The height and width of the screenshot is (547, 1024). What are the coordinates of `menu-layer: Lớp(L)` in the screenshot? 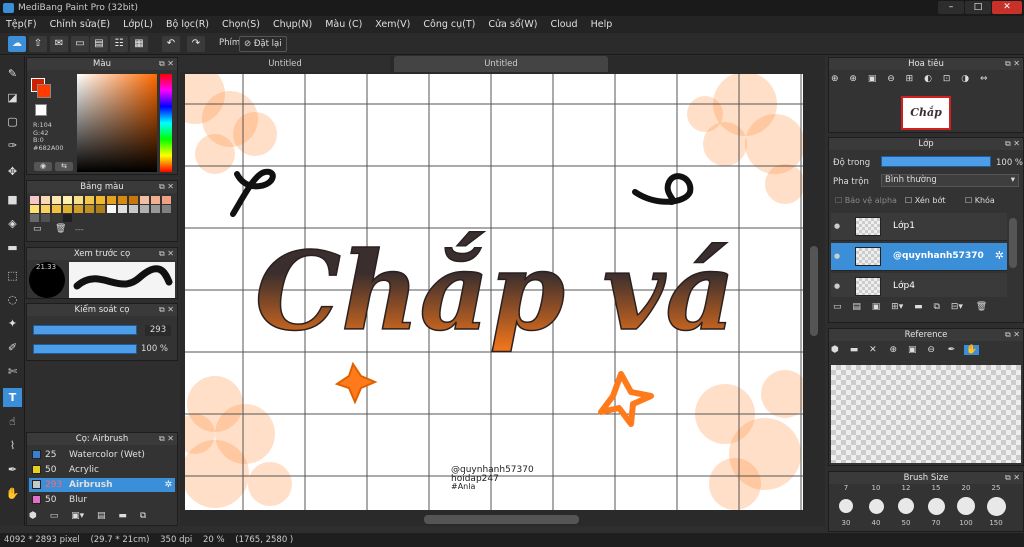 It's located at (138, 24).